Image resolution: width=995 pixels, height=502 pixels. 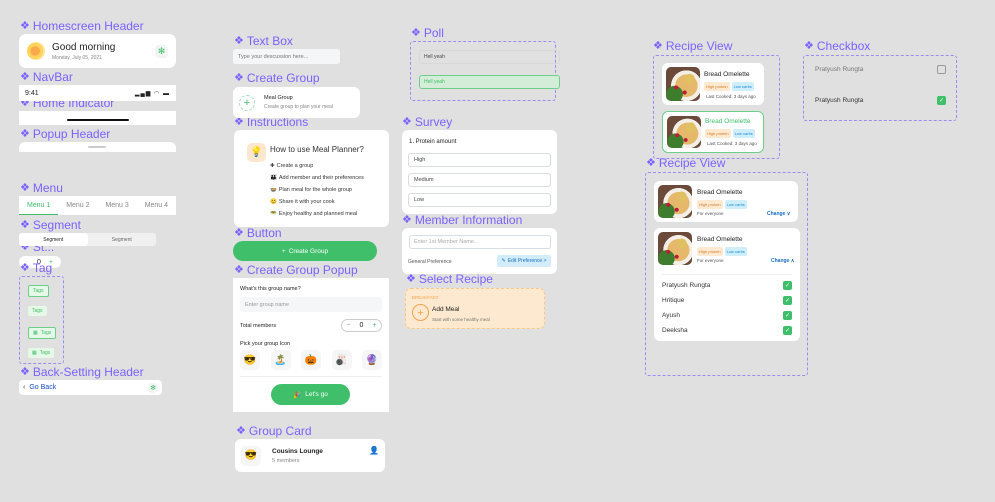 I want to click on survey-option-low: Low, so click(x=479, y=200).